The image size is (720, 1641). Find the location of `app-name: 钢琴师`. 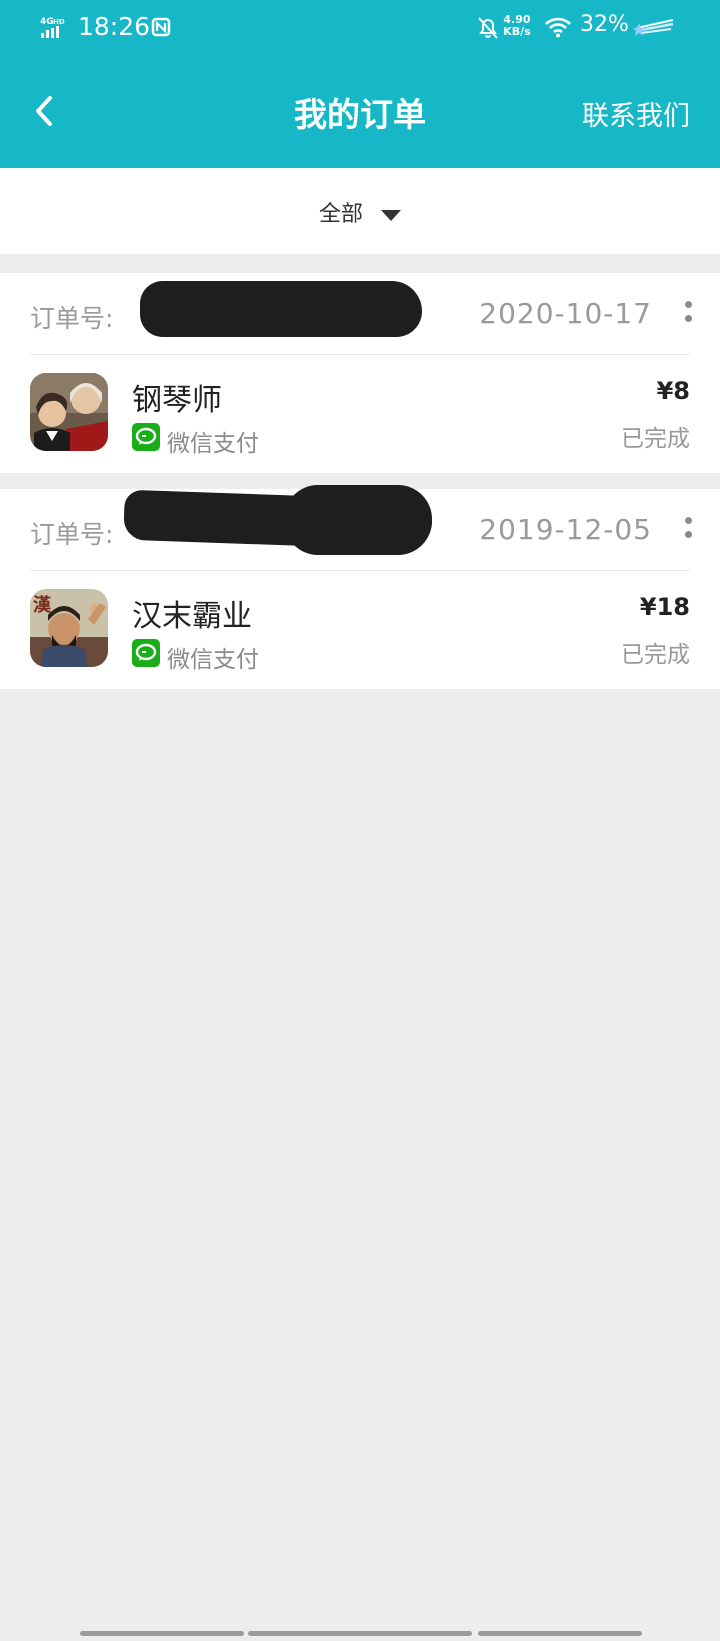

app-name: 钢琴师 is located at coordinates (177, 400).